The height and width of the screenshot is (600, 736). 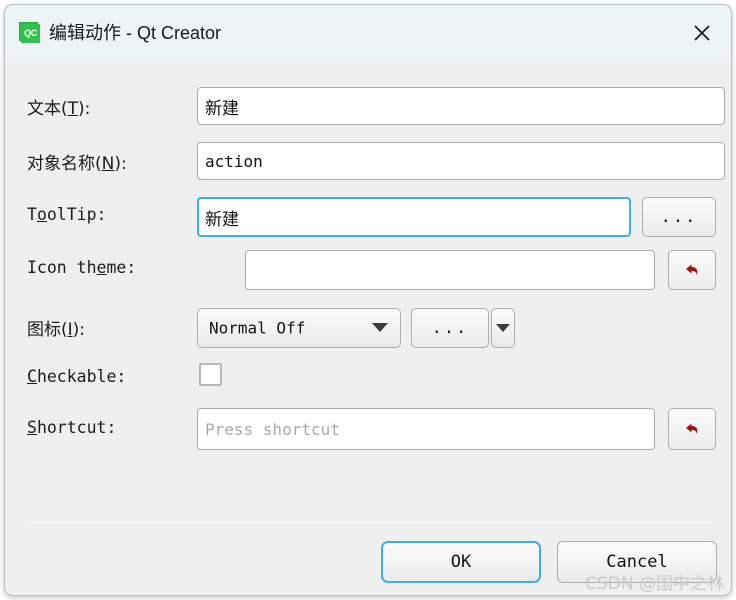 I want to click on checkable-checkbox, so click(x=210, y=374).